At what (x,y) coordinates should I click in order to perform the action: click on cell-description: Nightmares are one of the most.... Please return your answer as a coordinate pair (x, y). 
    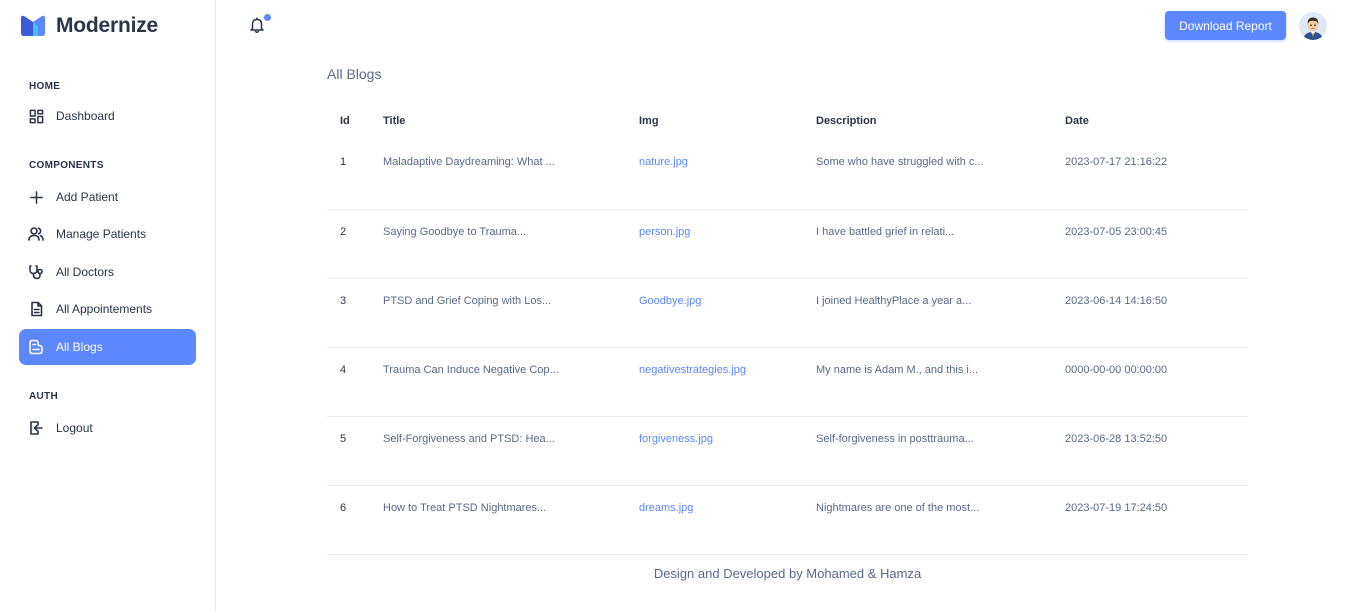
    Looking at the image, I should click on (940, 520).